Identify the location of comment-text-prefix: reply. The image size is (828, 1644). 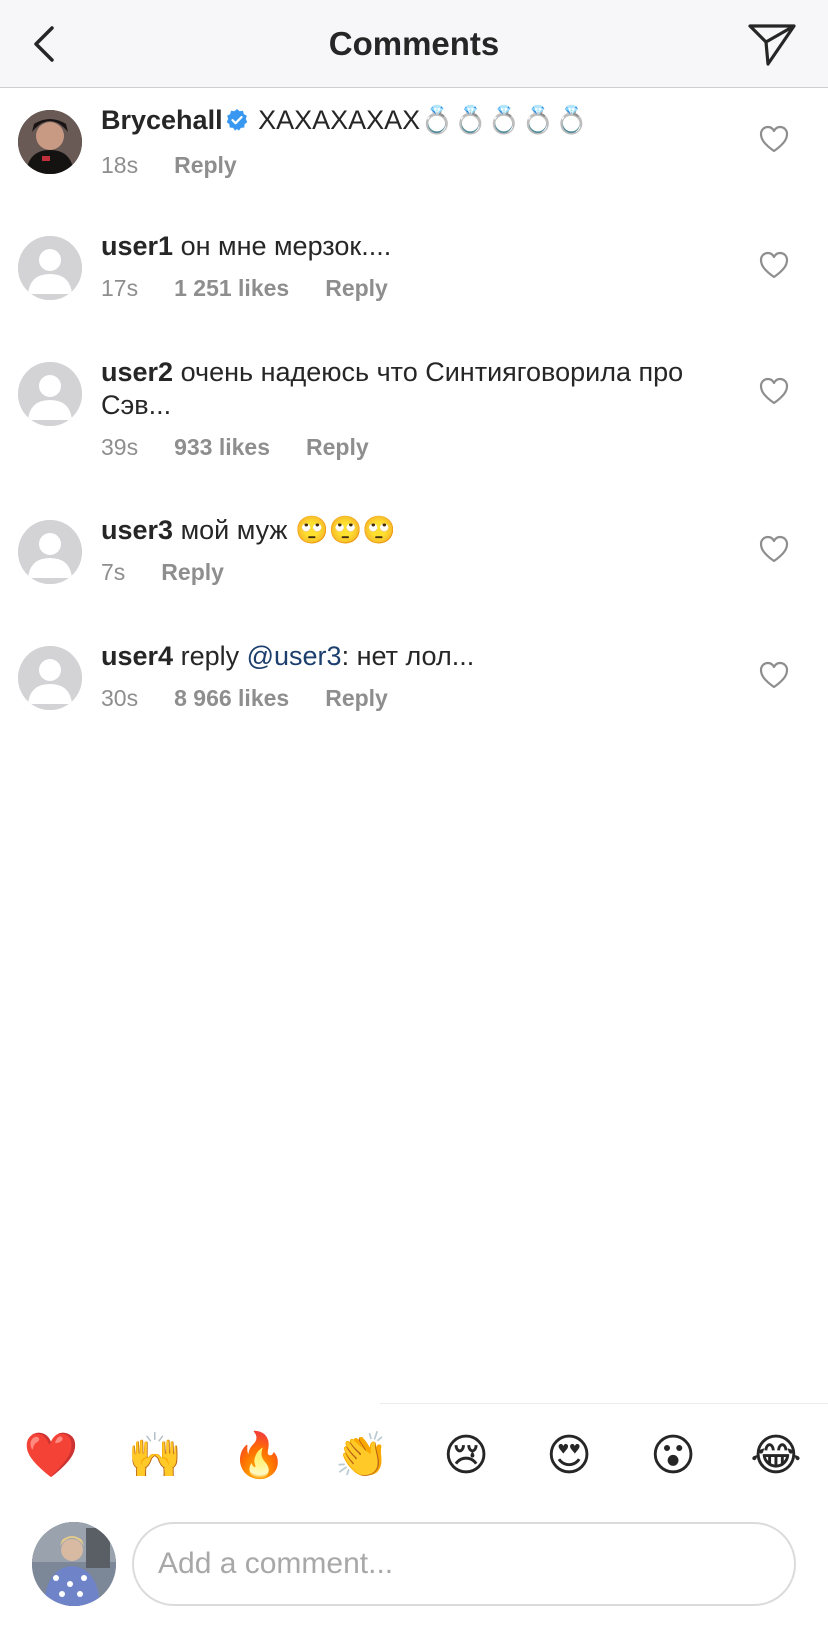
(213, 656).